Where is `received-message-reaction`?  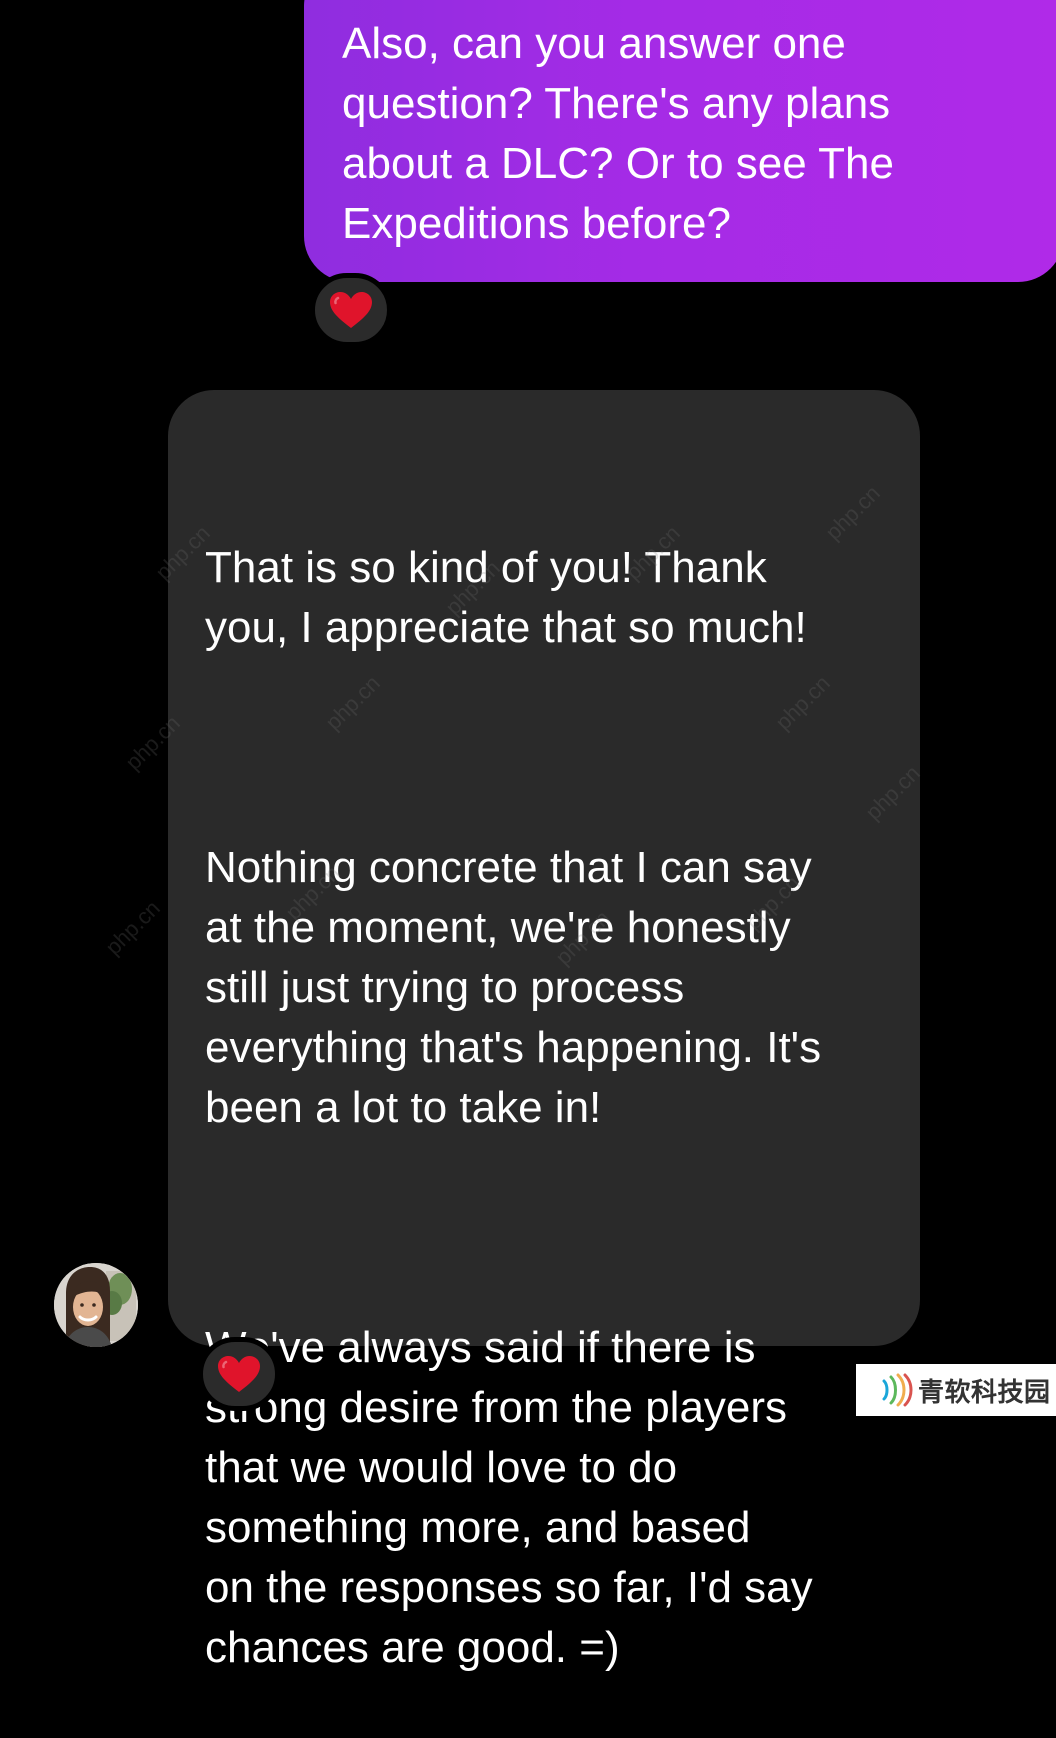 received-message-reaction is located at coordinates (239, 1374).